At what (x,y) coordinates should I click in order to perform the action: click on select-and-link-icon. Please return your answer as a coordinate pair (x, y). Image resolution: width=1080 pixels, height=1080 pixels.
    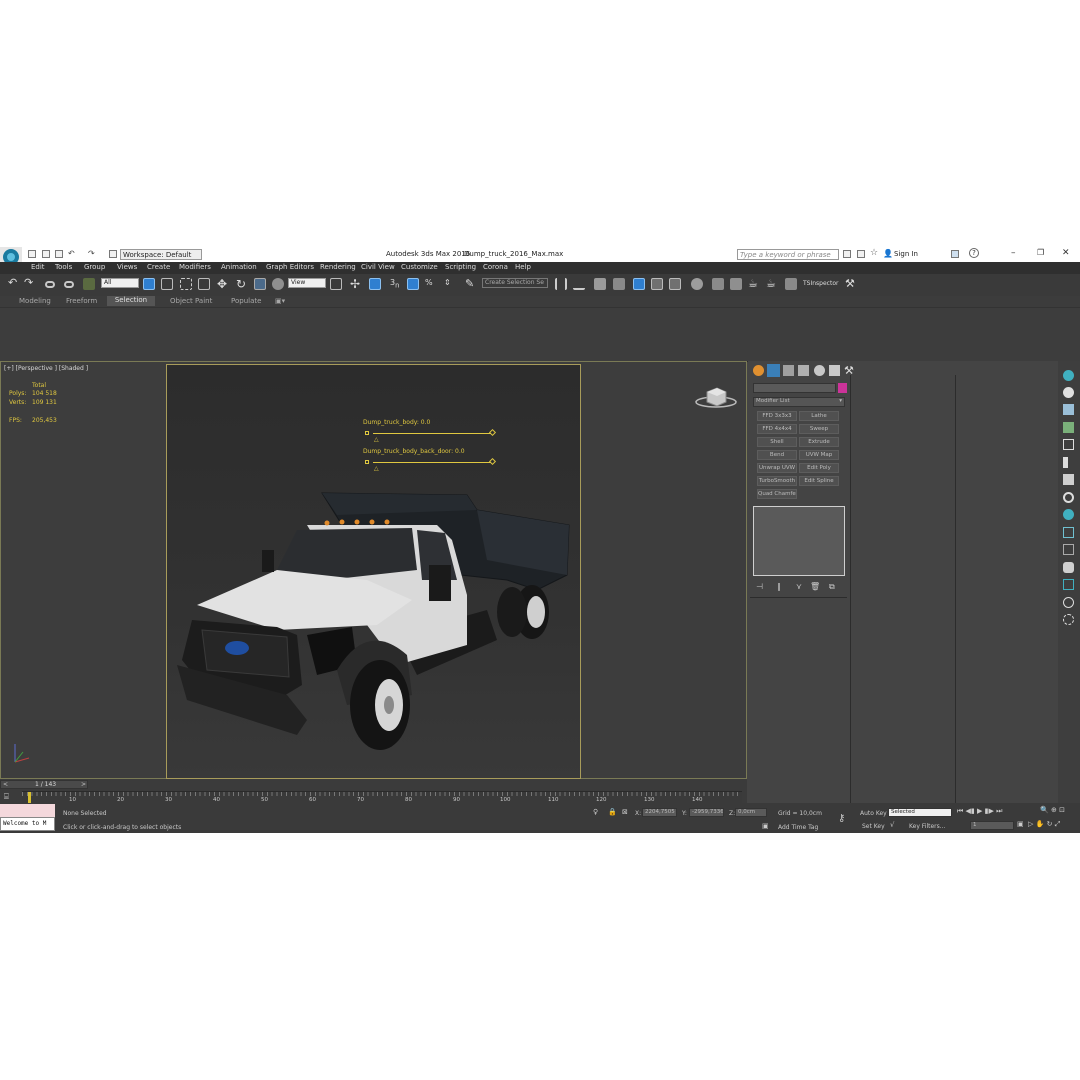
    Looking at the image, I should click on (50, 284).